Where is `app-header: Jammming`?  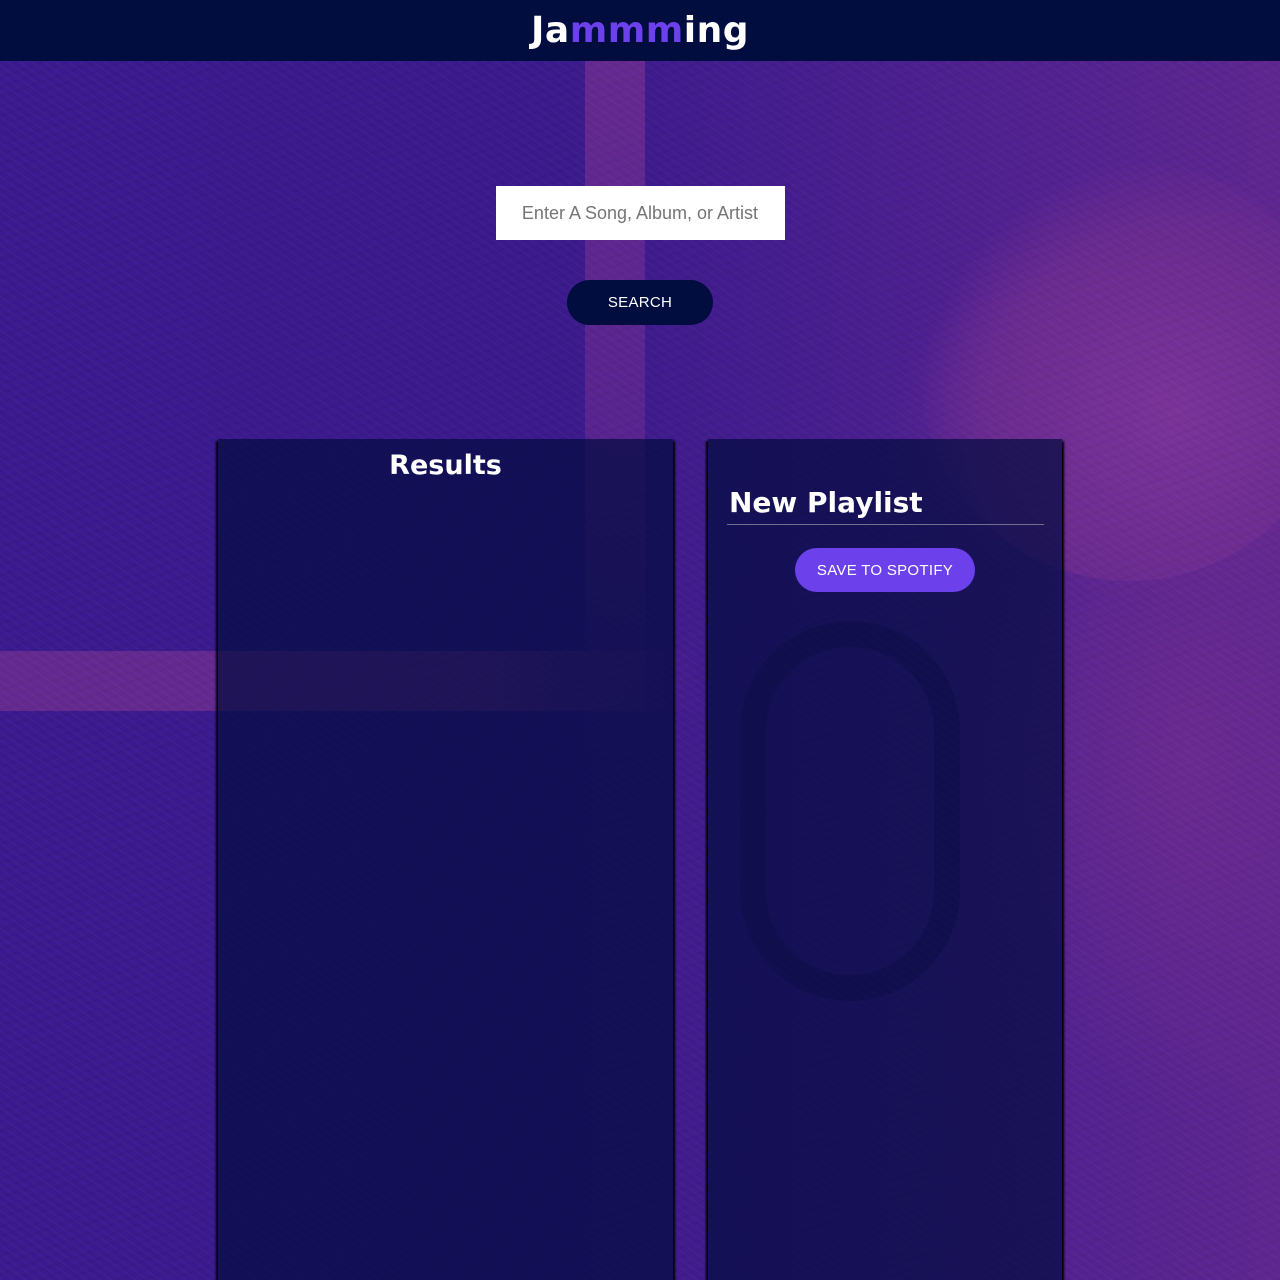 app-header: Jammming is located at coordinates (640, 30).